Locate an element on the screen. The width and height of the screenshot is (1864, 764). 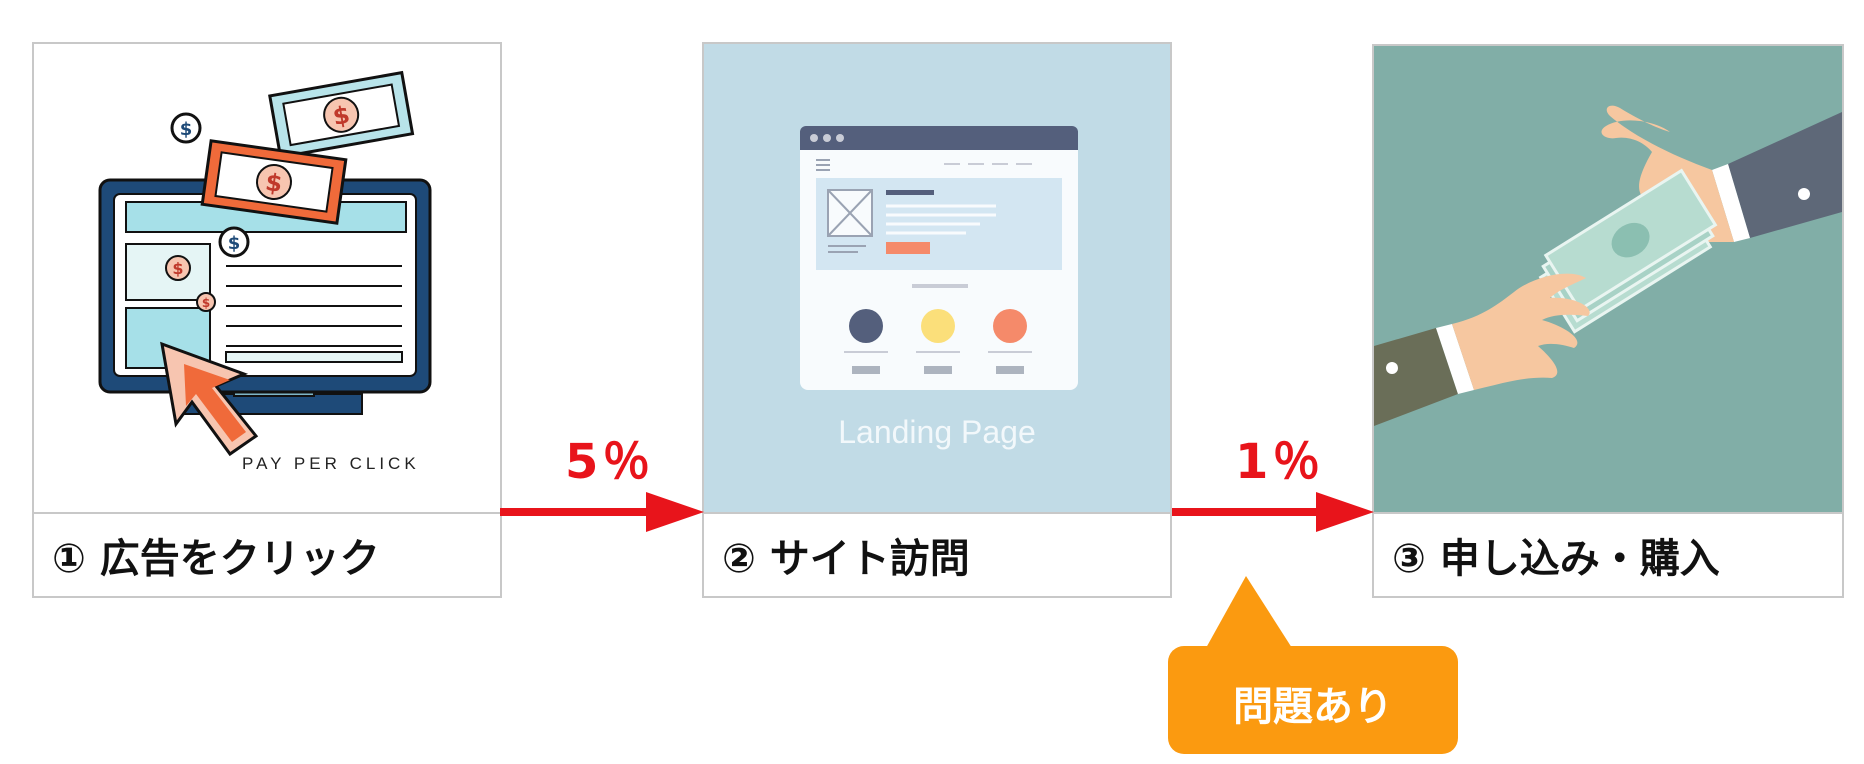
step-label-2: ② サイト訪問 is located at coordinates (937, 554).